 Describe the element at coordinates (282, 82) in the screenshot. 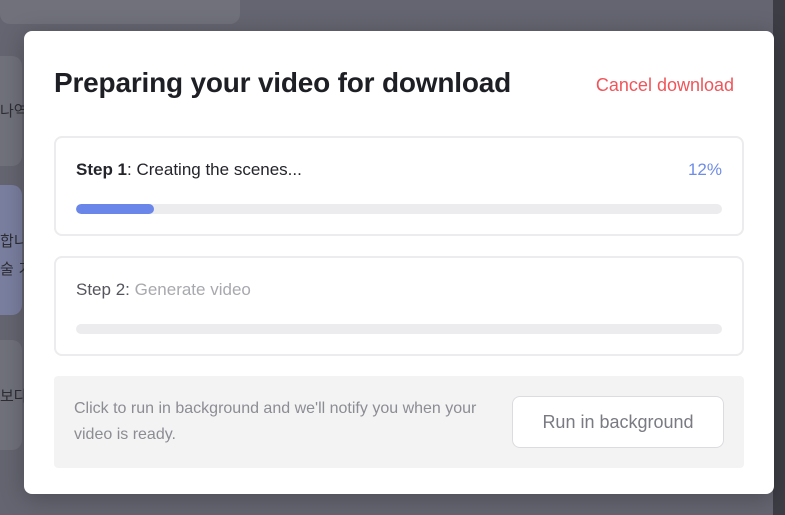

I see `modal-title: Preparing your video for download` at that location.